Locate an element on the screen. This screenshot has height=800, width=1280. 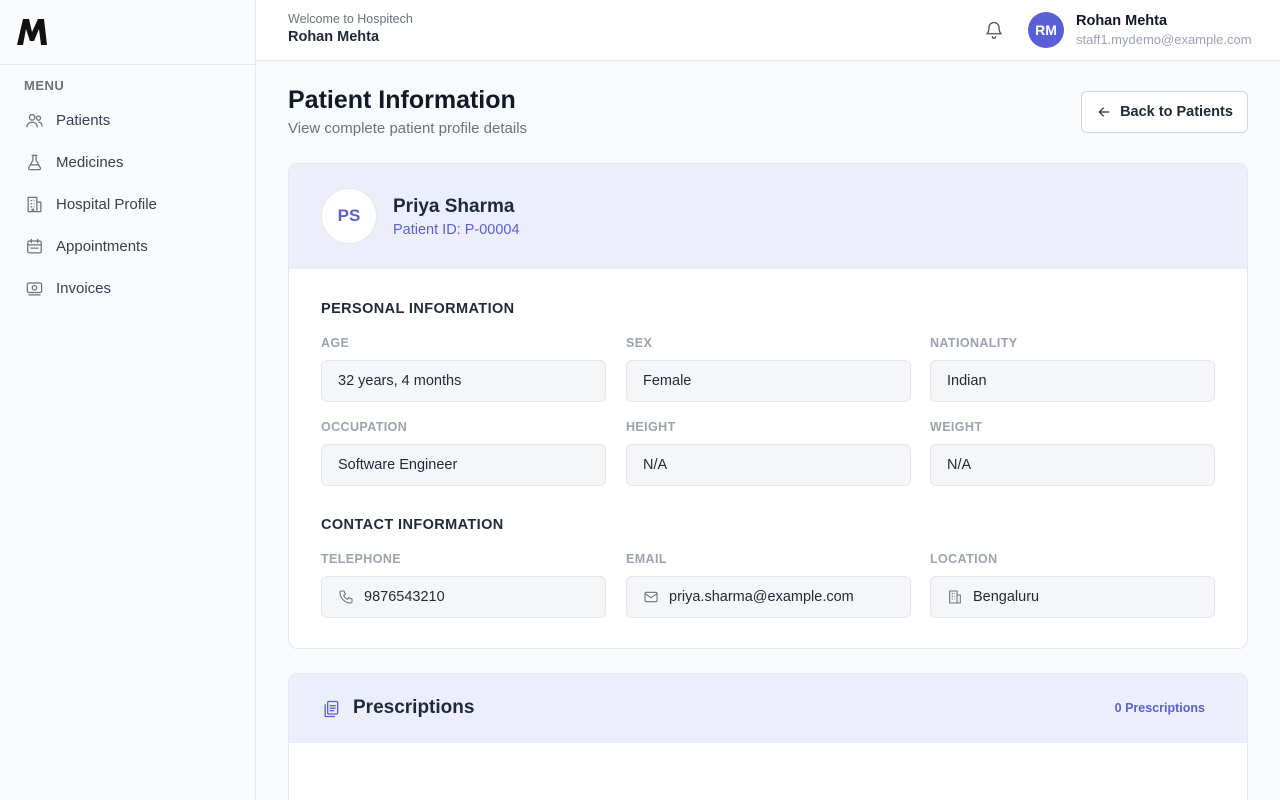
mail-icon is located at coordinates (652, 597).